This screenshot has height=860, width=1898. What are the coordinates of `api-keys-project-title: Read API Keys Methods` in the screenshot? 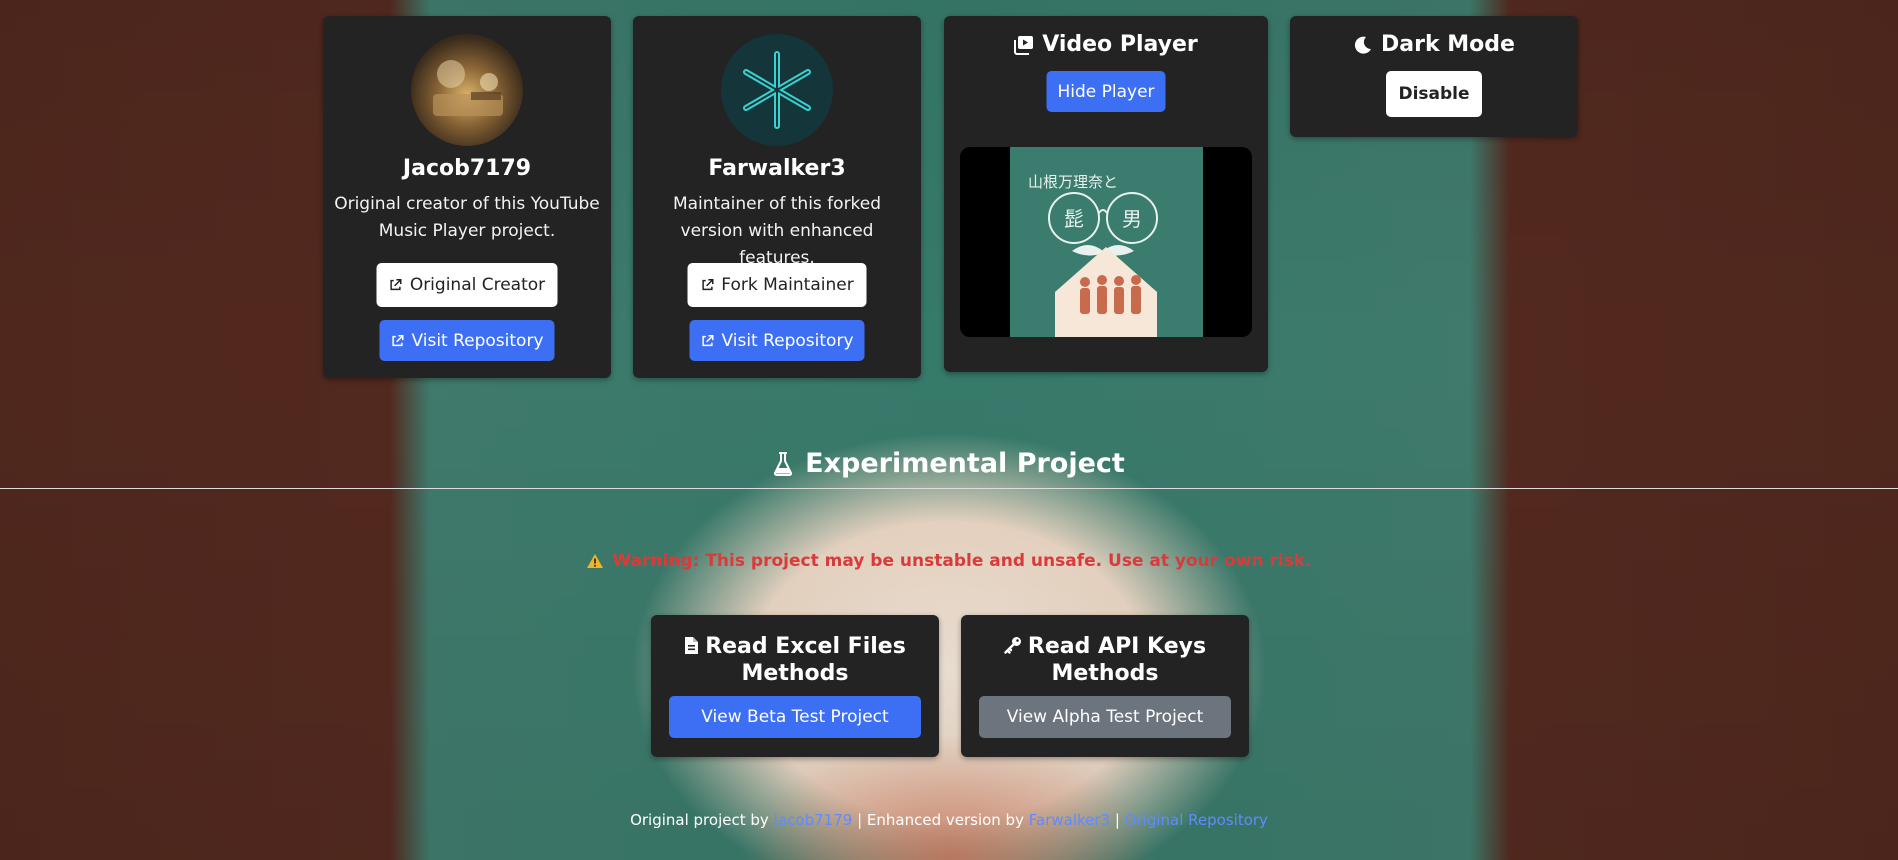 It's located at (1117, 660).